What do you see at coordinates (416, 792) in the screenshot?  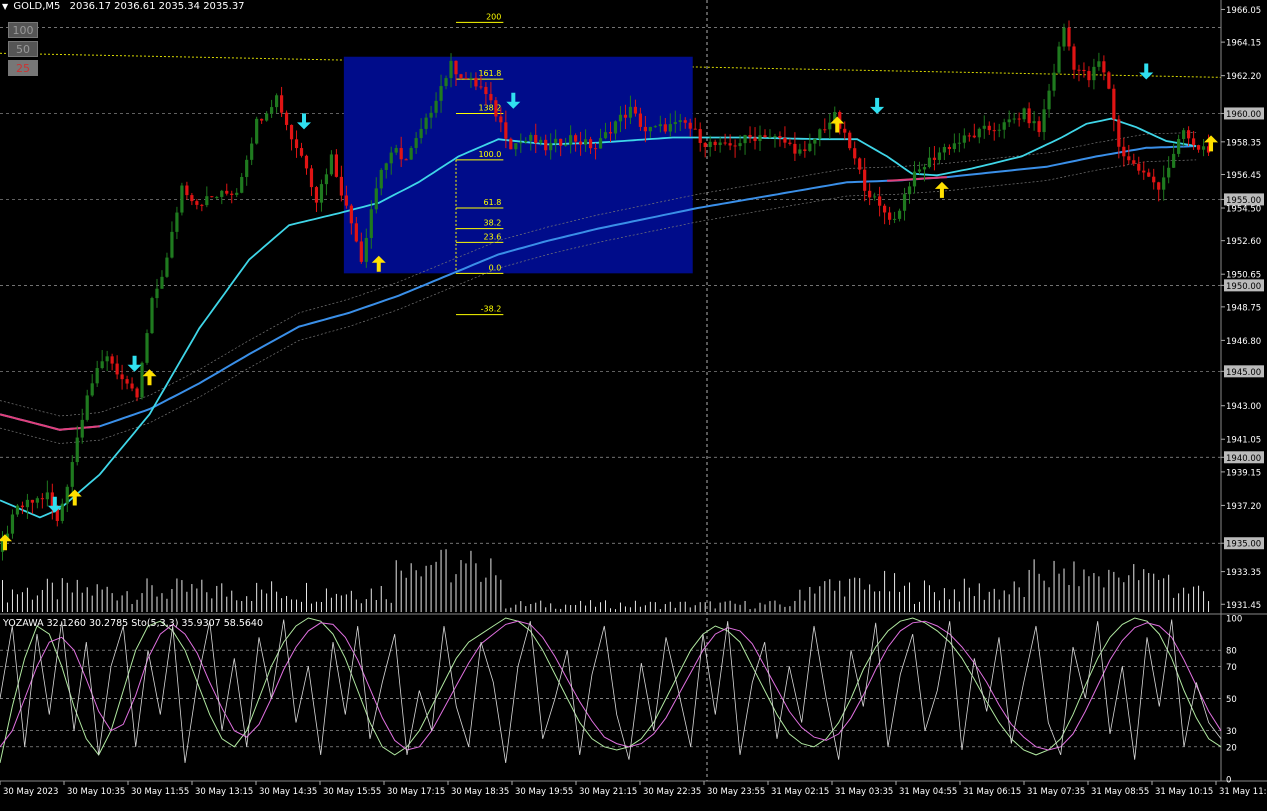 I see `time-tick-label: 30 May 17:15` at bounding box center [416, 792].